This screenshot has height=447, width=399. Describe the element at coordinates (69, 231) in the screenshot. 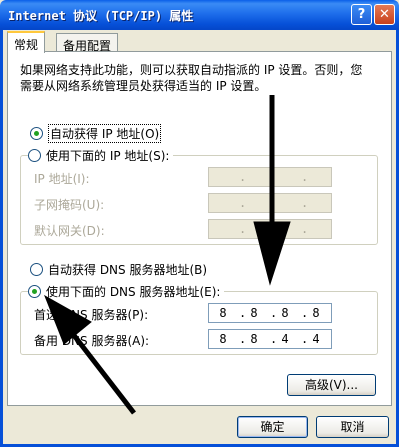

I see `default-gateway-label: 默认网关(D):` at that location.